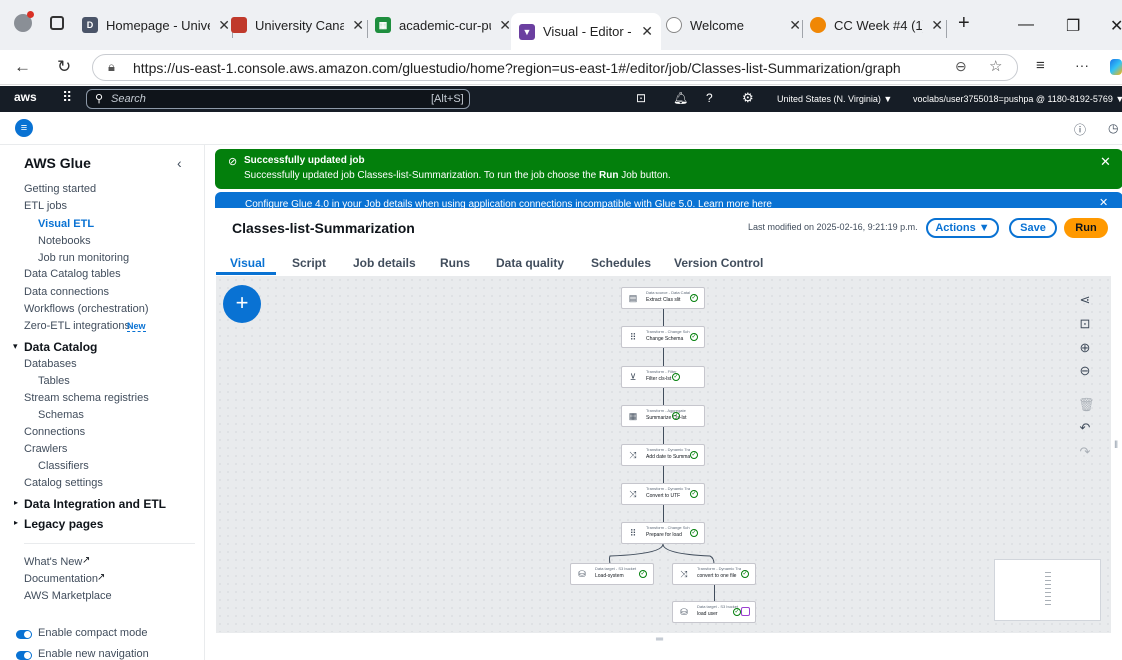  Describe the element at coordinates (83, 258) in the screenshot. I see `sidebar-item-job-run-monitoring: Job run monitoring` at that location.